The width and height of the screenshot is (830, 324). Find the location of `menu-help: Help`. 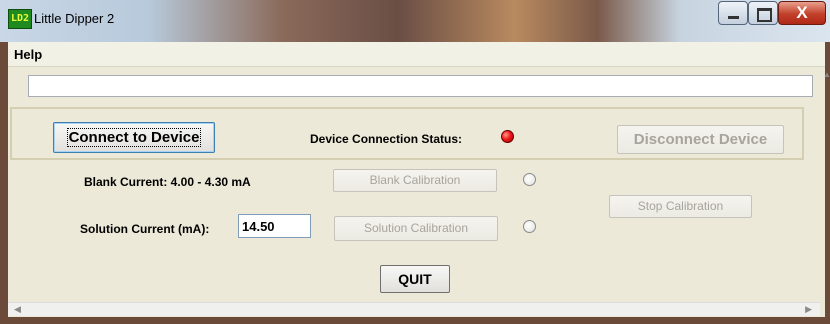

menu-help: Help is located at coordinates (28, 54).